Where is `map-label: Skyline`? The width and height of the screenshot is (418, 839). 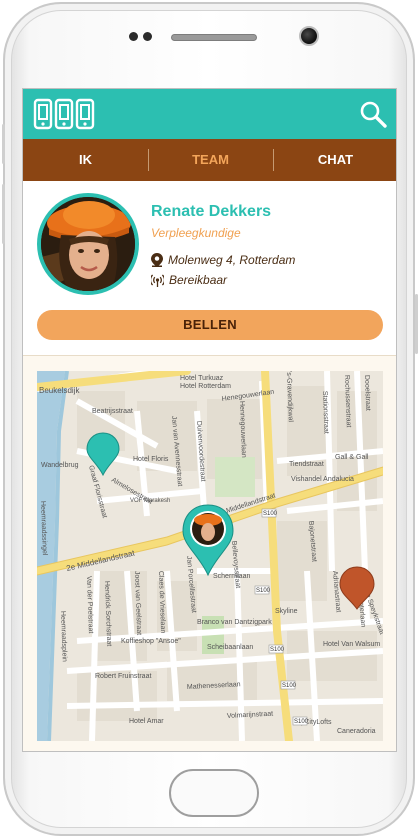
map-label: Skyline is located at coordinates (286, 611).